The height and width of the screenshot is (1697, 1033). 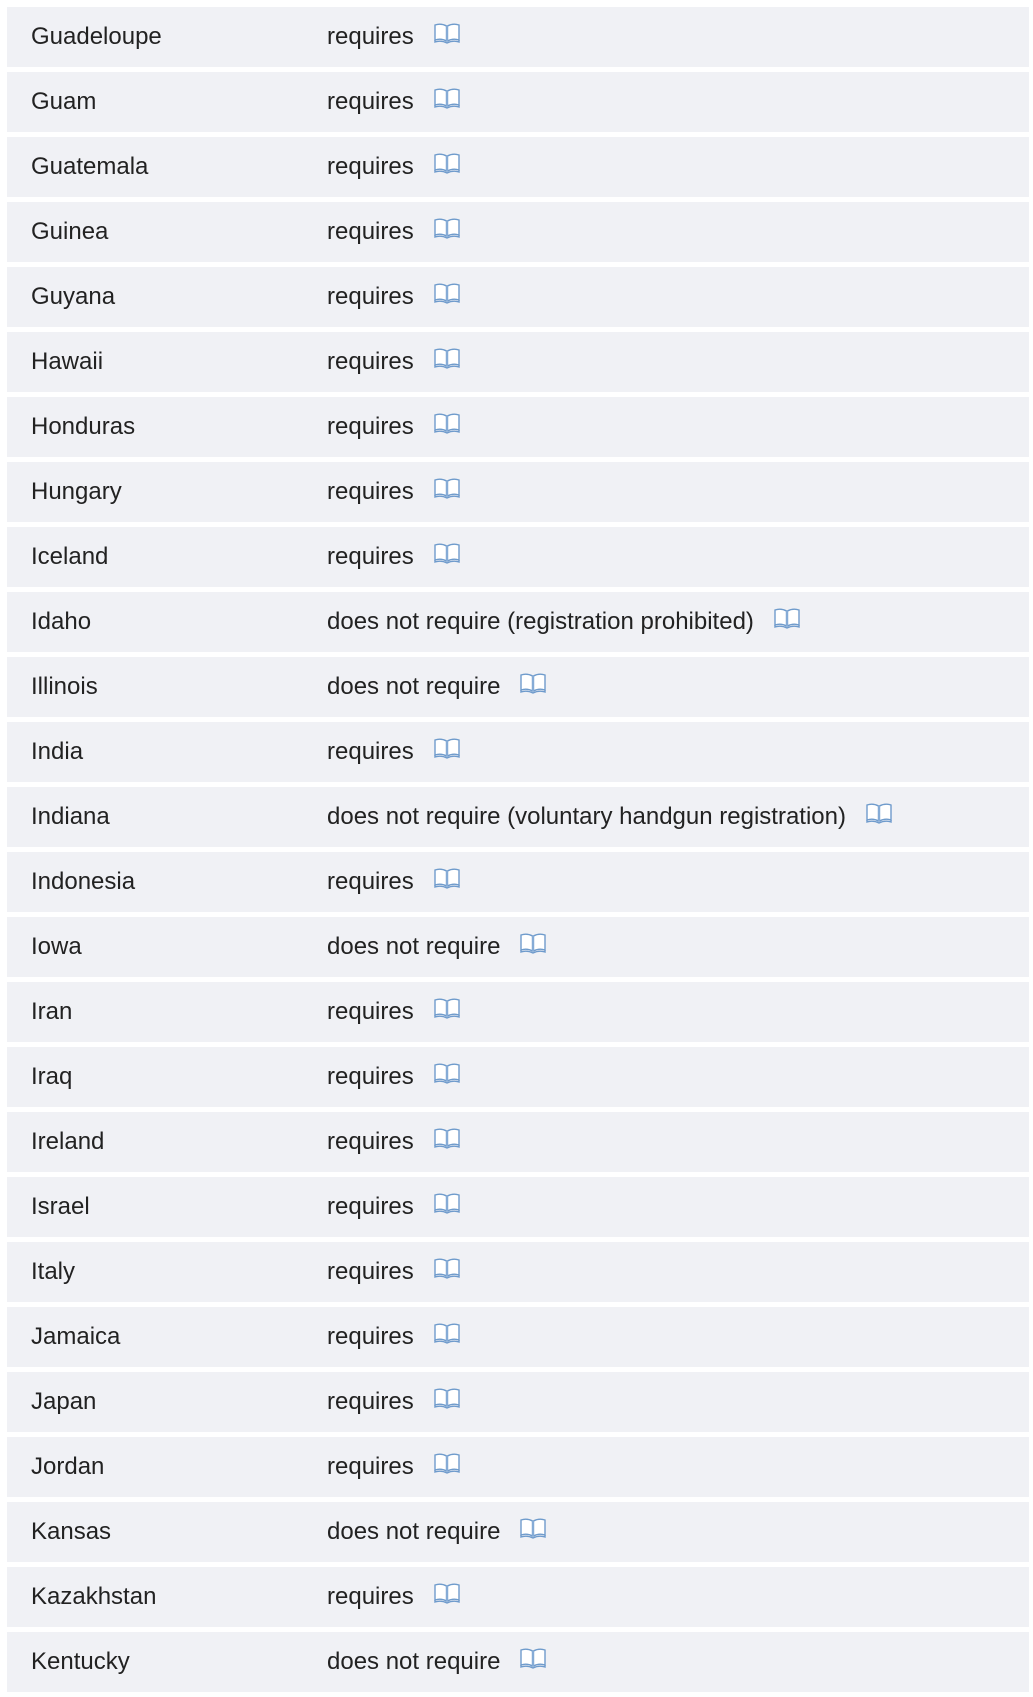 I want to click on country-name: Italy, so click(x=53, y=1271).